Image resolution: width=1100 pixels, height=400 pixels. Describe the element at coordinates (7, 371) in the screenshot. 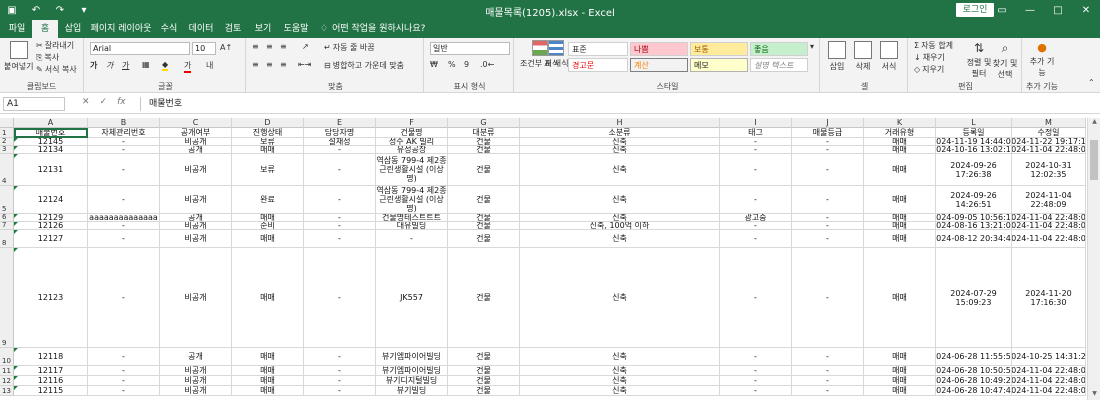

I see `row-header: 11` at that location.